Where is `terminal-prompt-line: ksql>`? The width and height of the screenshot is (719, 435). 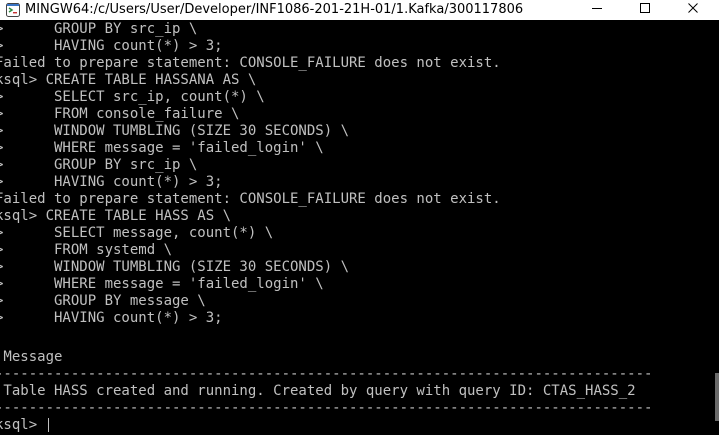
terminal-prompt-line: ksql> is located at coordinates (24, 425).